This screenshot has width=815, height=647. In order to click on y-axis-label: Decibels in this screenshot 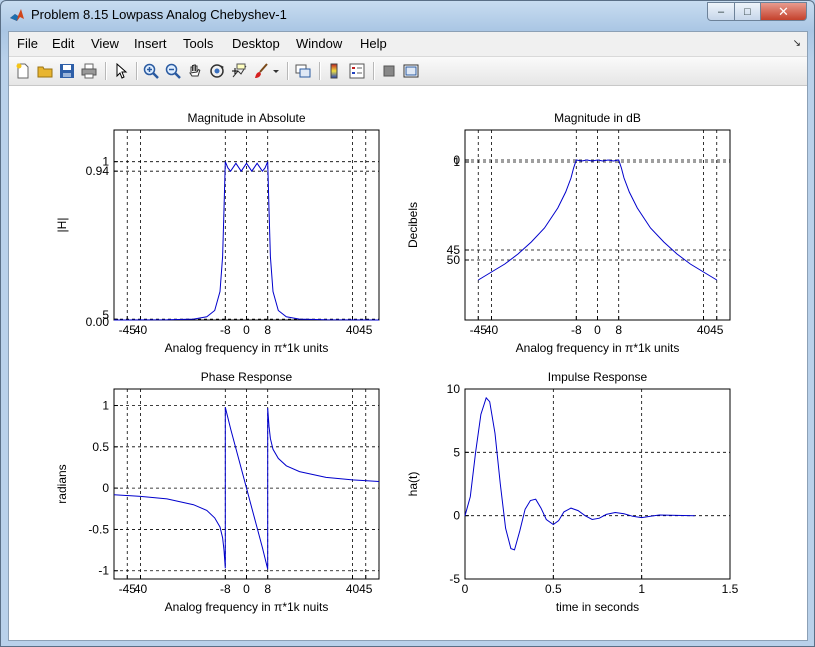, I will do `click(413, 225)`.